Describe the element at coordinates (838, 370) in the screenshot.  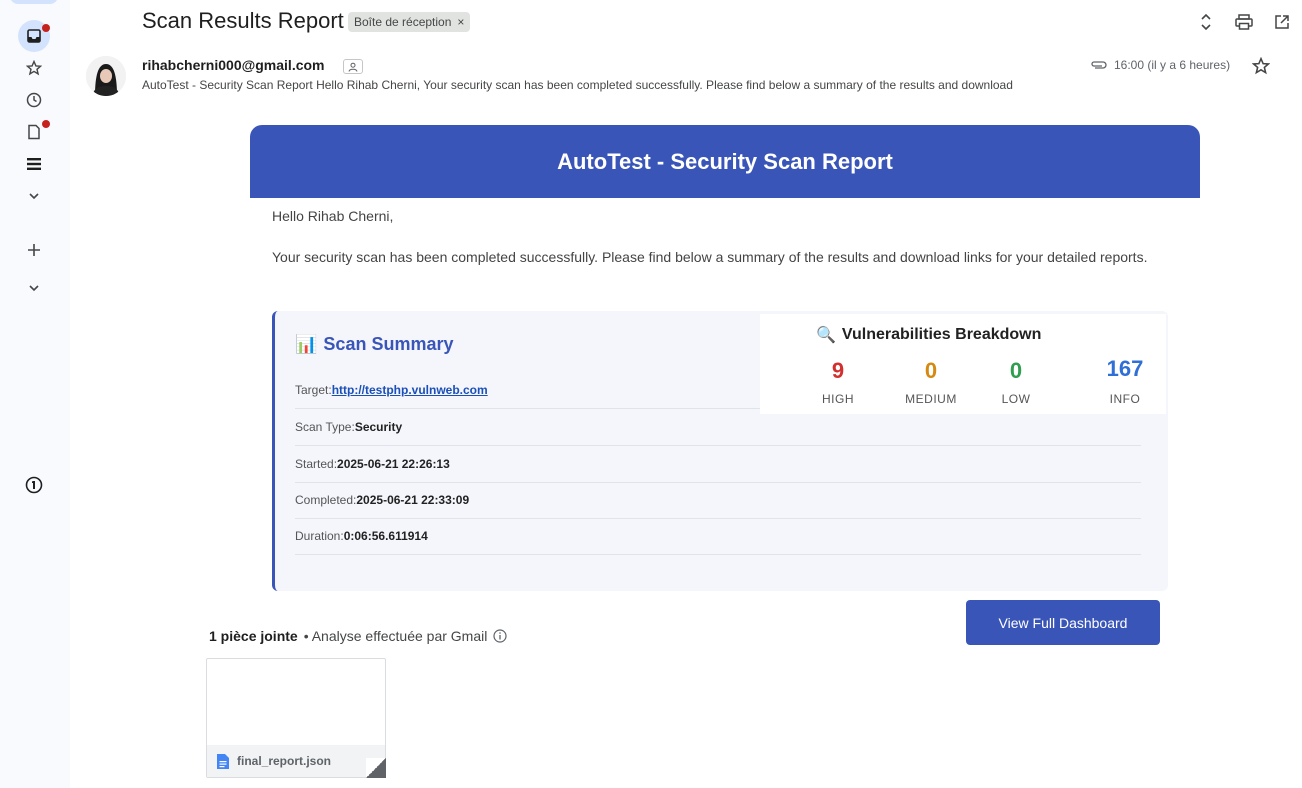
I see `high-count: 9` at that location.